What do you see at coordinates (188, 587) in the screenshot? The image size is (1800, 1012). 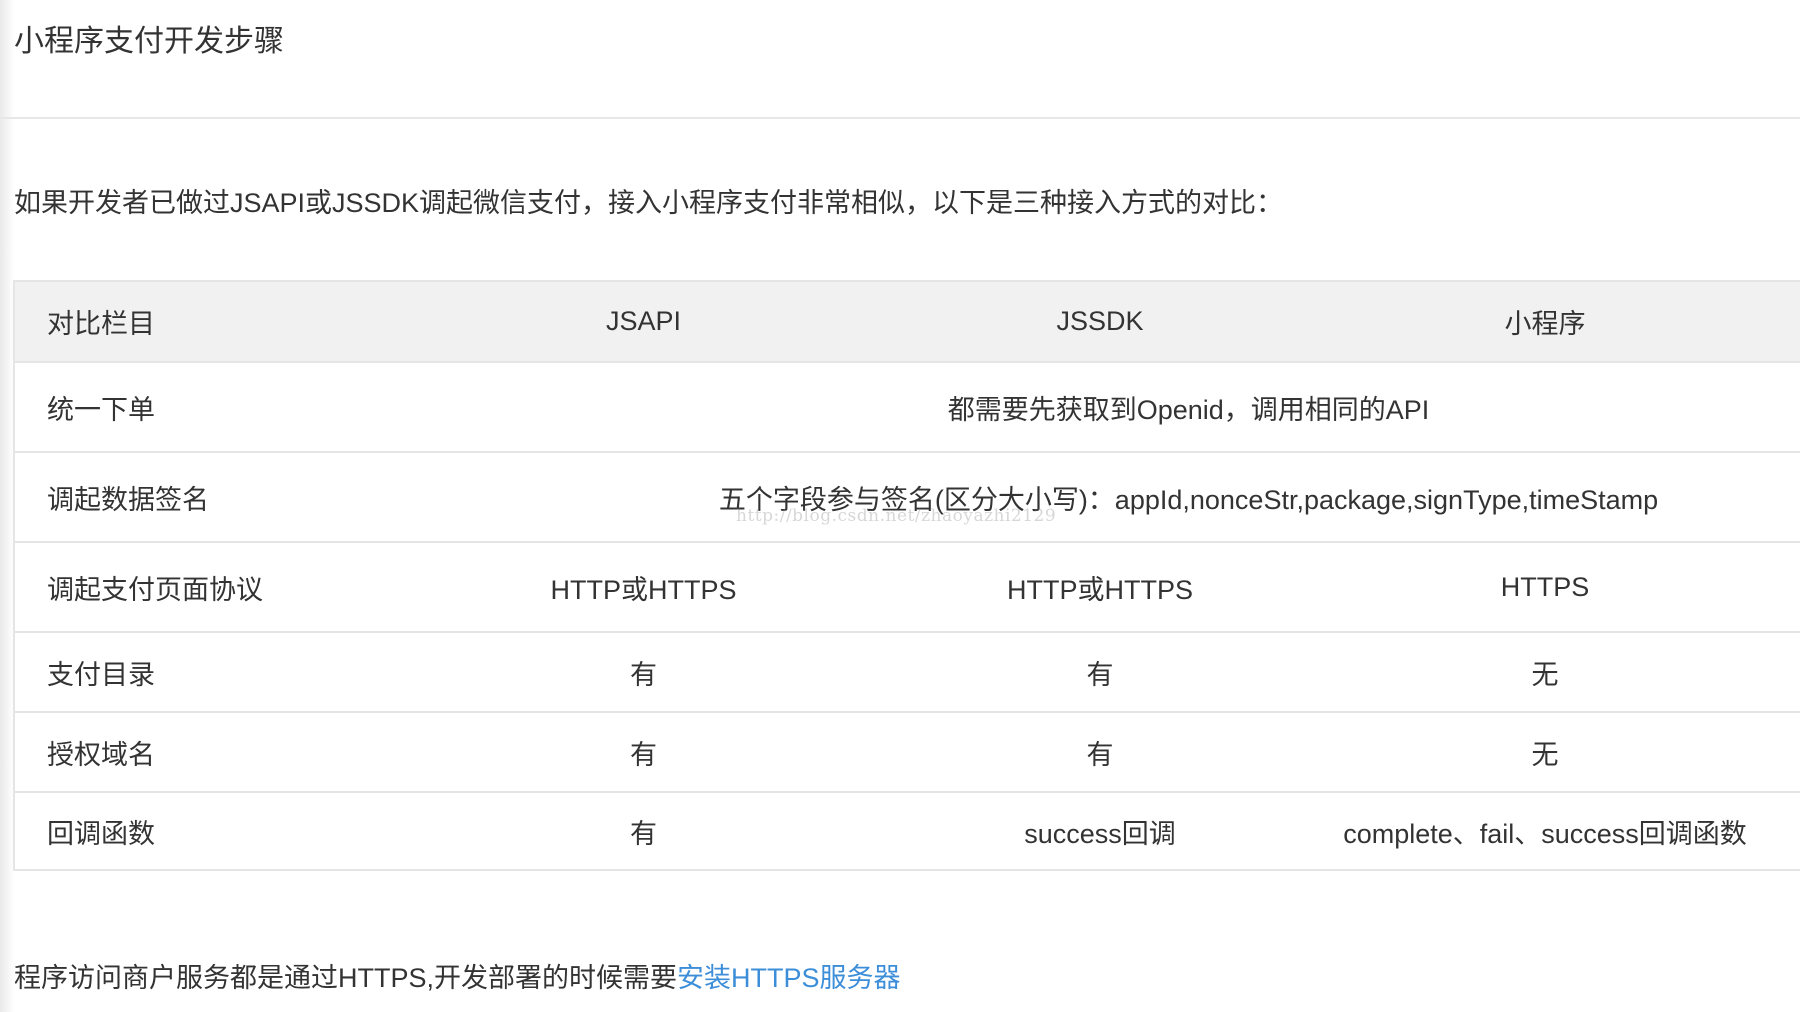 I see `table-row-label: 调起支付页面协议` at bounding box center [188, 587].